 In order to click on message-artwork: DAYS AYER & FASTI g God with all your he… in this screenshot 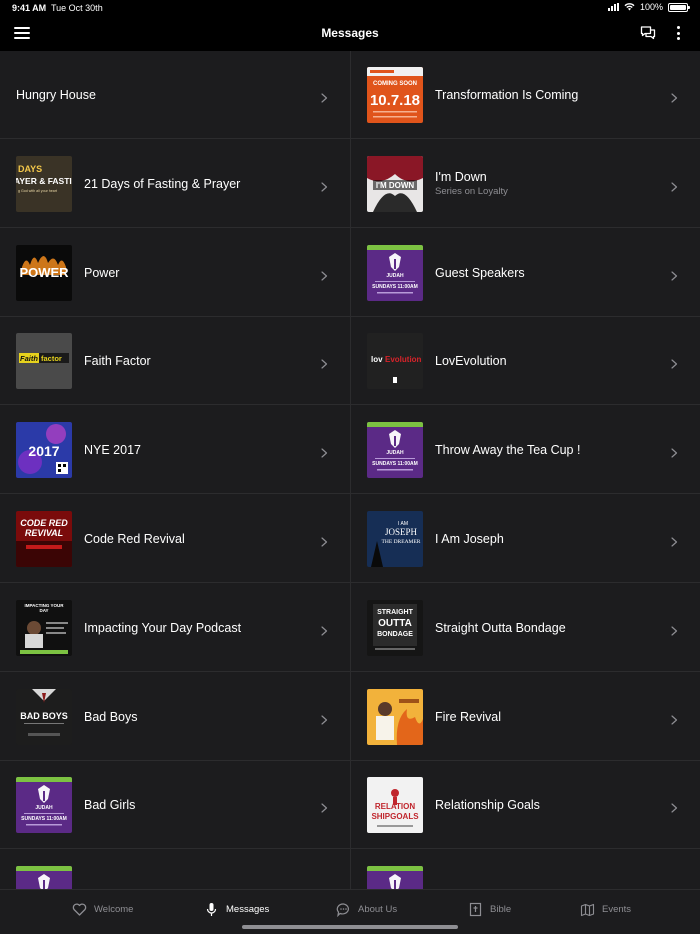, I will do `click(44, 183)`.